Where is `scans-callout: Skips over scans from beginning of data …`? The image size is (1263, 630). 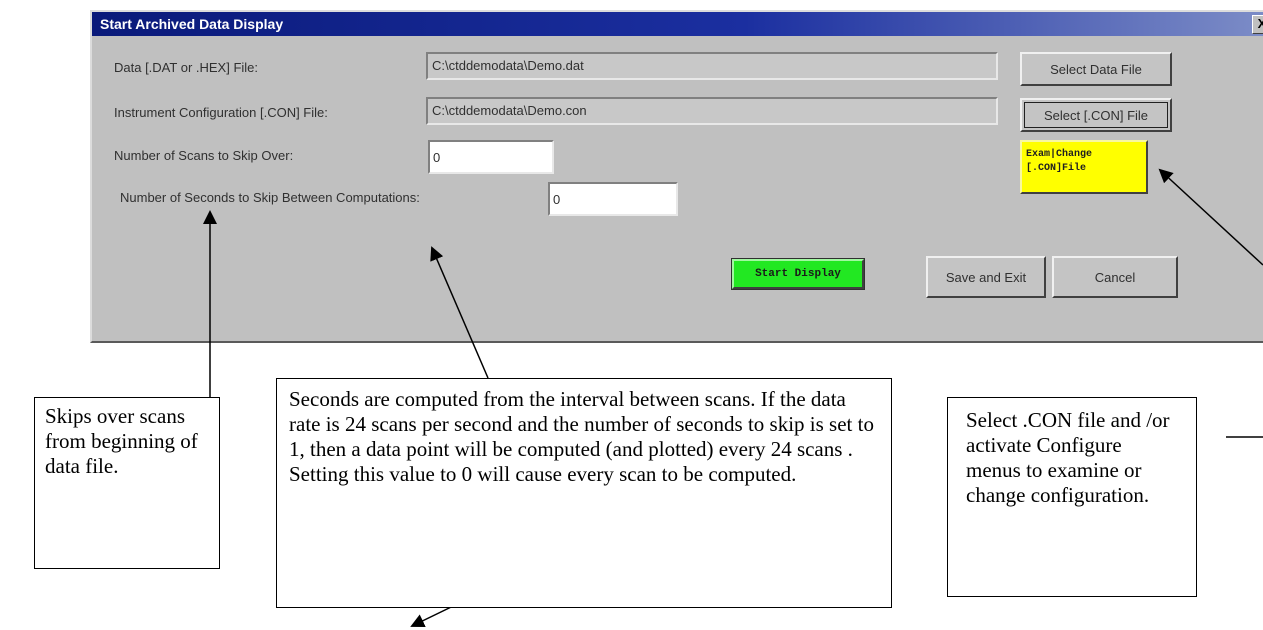
scans-callout: Skips over scans from beginning of data … is located at coordinates (127, 483).